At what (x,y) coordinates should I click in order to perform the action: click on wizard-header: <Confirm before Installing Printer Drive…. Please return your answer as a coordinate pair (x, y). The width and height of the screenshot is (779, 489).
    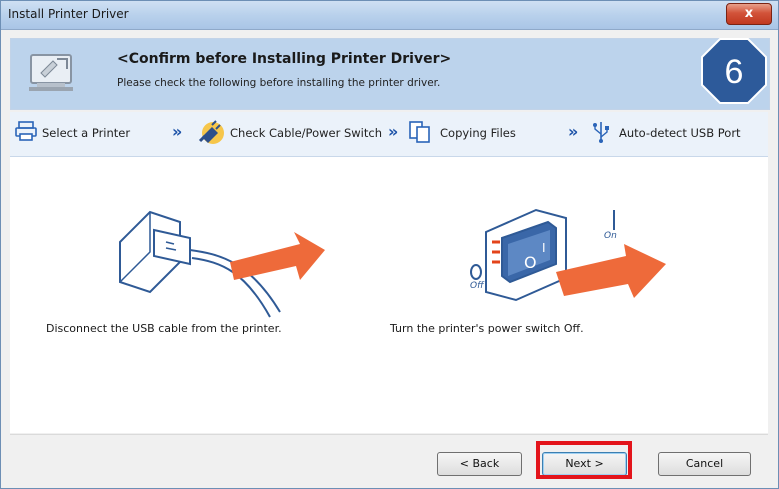
    Looking at the image, I should click on (390, 74).